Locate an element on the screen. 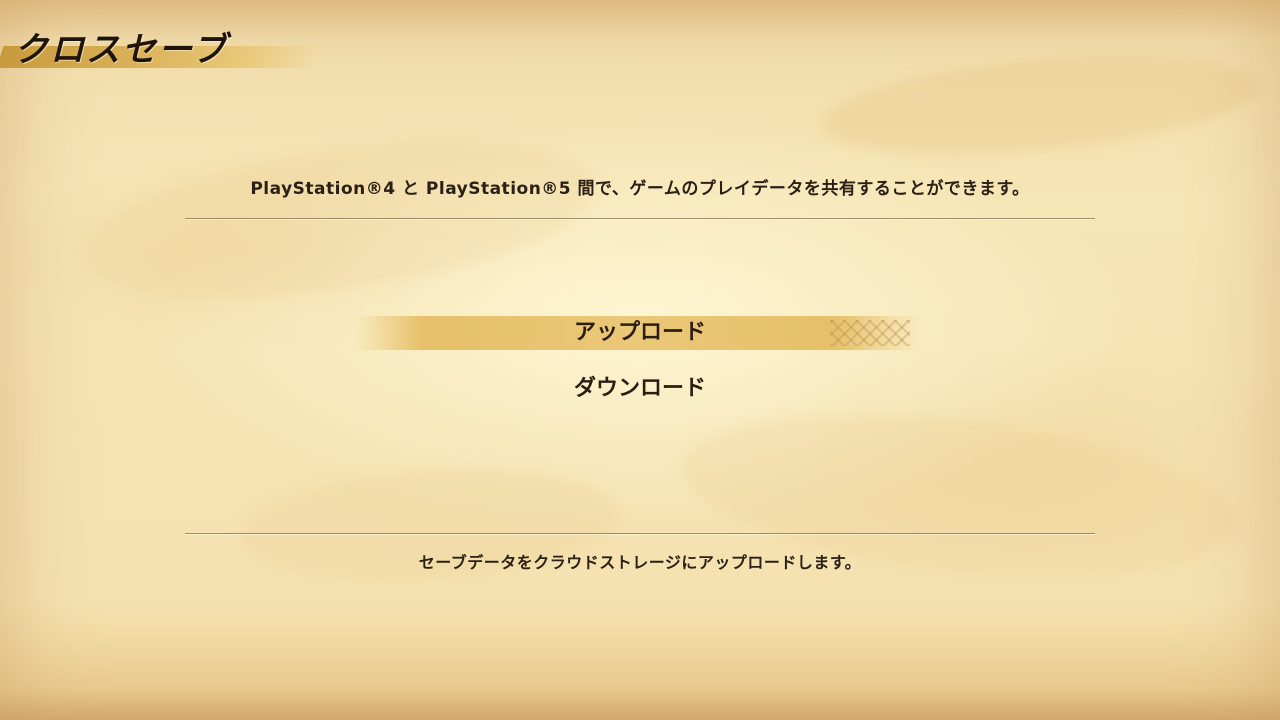 Image resolution: width=1280 pixels, height=720 pixels. upload-option-label: アップロード is located at coordinates (639, 332).